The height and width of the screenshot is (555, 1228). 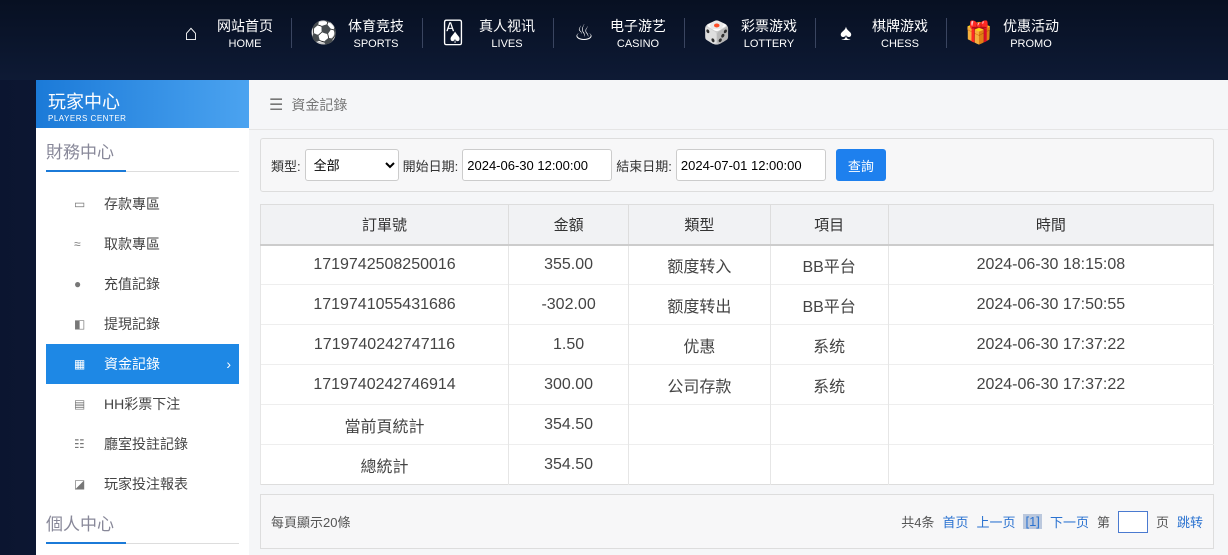 What do you see at coordinates (311, 522) in the screenshot?
I see `per-page-text: 每頁顯示20條` at bounding box center [311, 522].